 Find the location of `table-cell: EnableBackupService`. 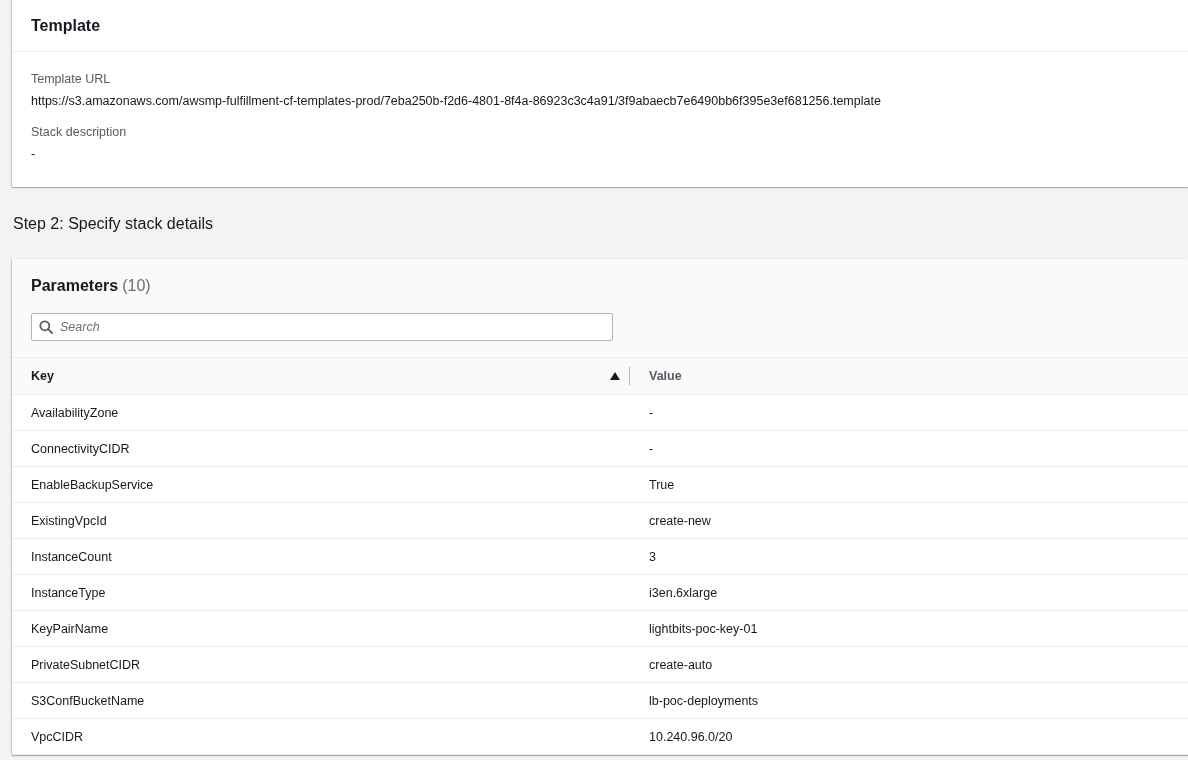

table-cell: EnableBackupService is located at coordinates (92, 484).